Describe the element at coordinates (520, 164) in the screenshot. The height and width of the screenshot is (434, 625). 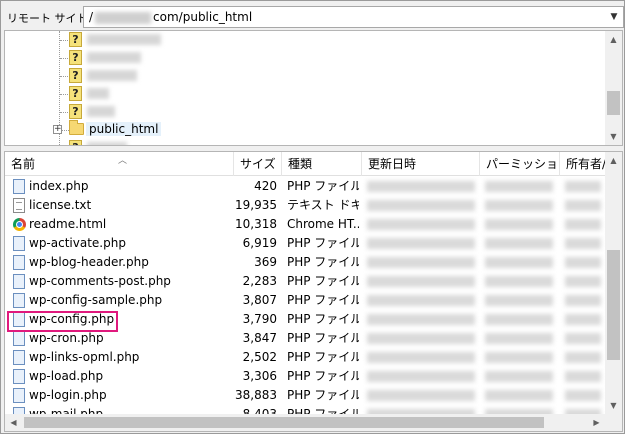
I see `column-header-permissions: パーミッション` at that location.